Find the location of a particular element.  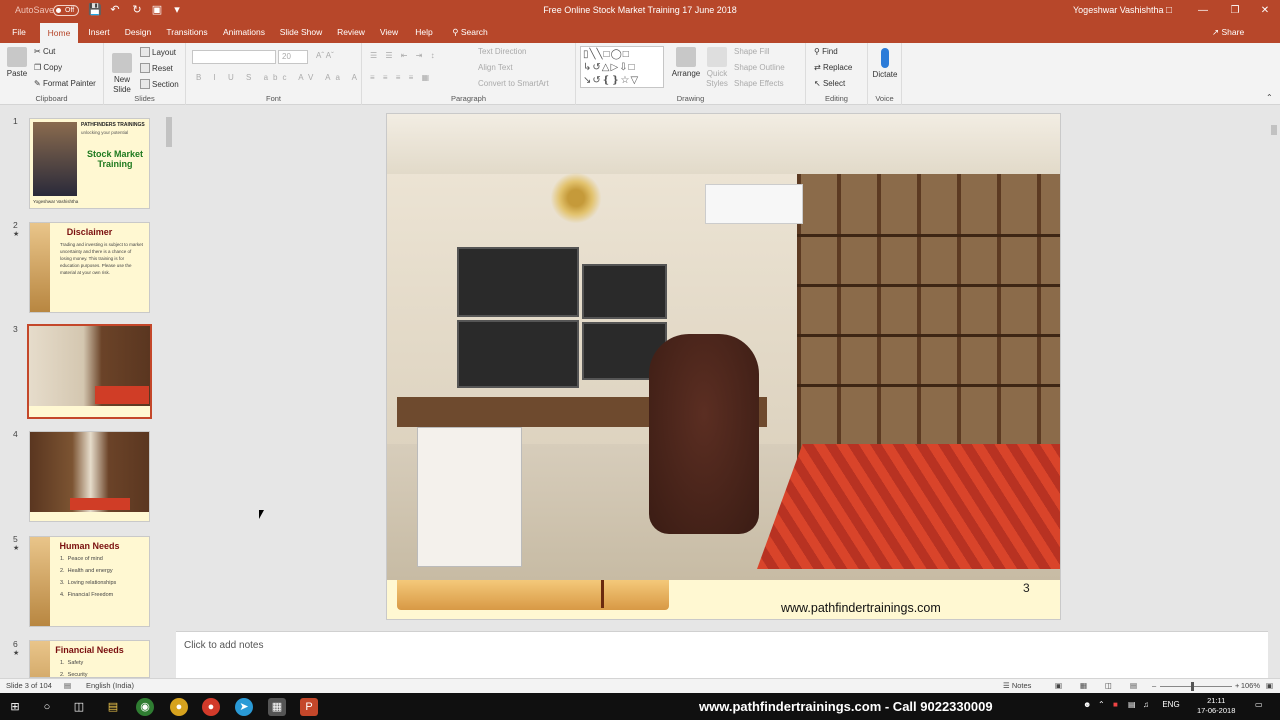

tab-transitions: Transitions is located at coordinates (187, 32).